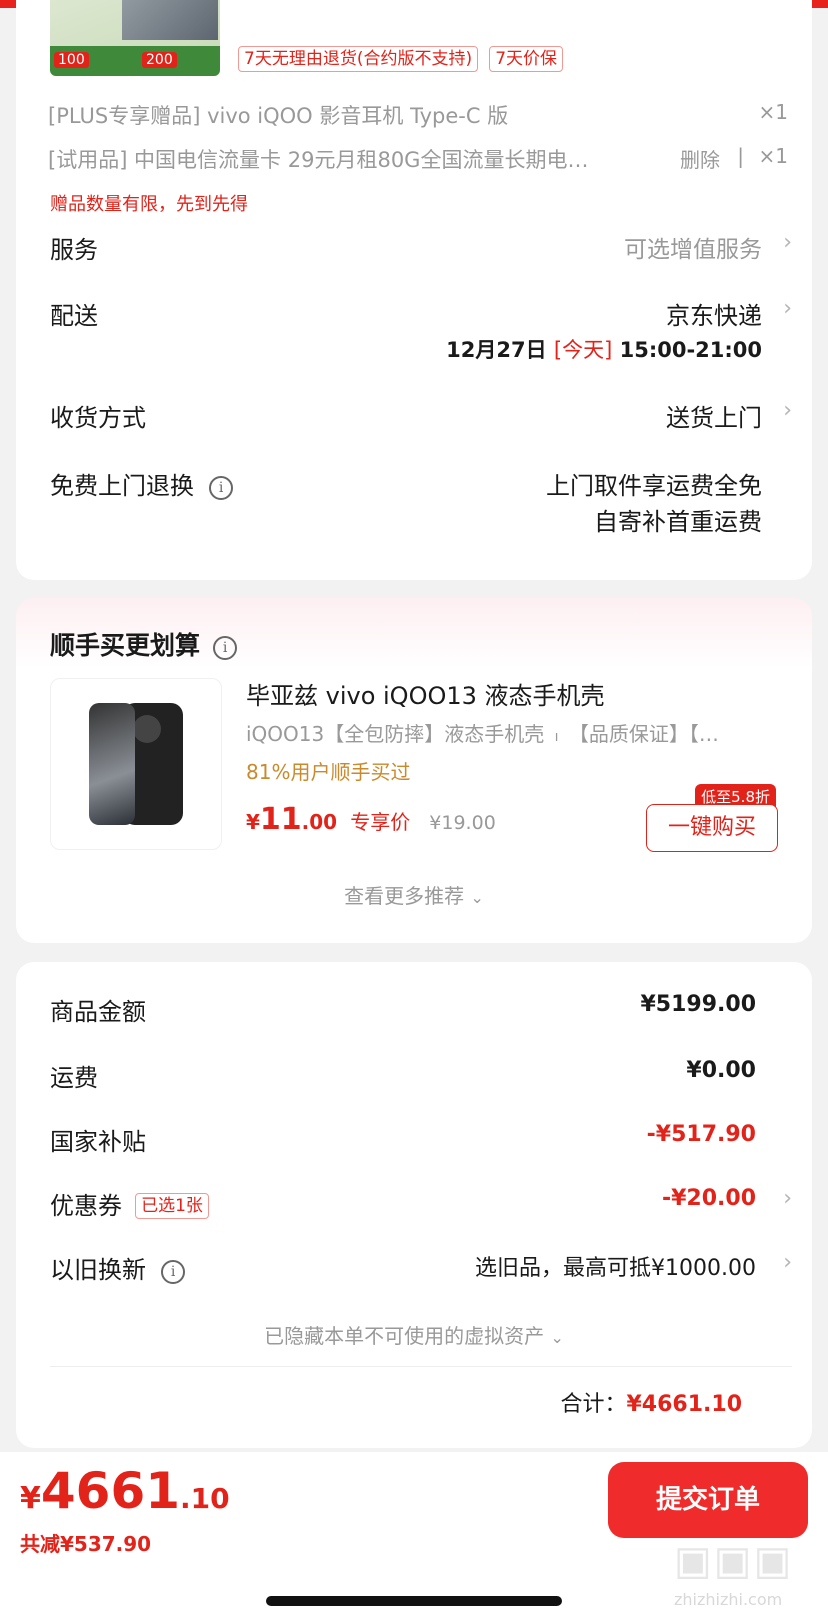 The image size is (828, 1615). What do you see at coordinates (110, 1491) in the screenshot?
I see `bottom-price-integer: 4661` at bounding box center [110, 1491].